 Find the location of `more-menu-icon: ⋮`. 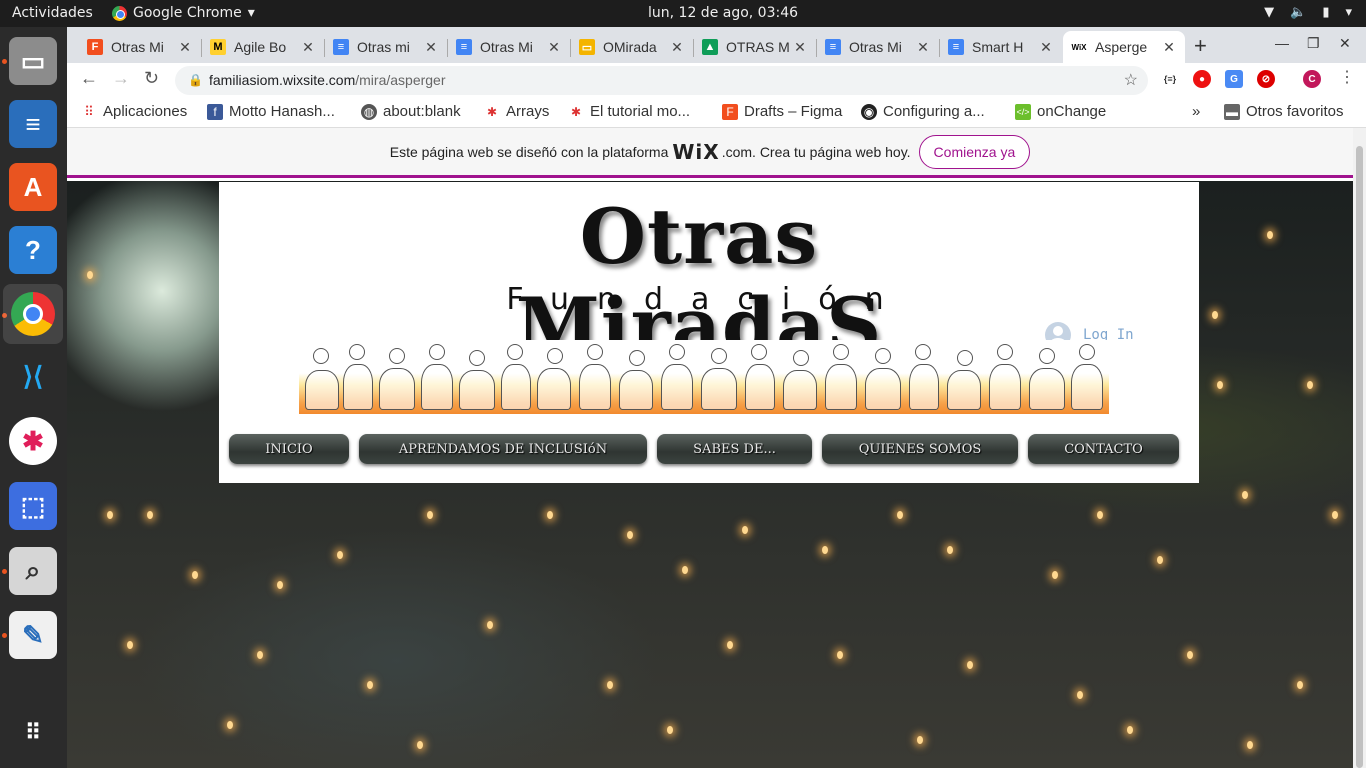

more-menu-icon: ⋮ is located at coordinates (1347, 77).